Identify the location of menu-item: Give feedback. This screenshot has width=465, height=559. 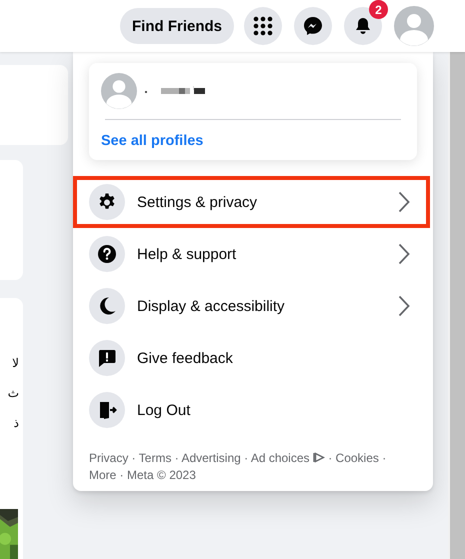
(251, 358).